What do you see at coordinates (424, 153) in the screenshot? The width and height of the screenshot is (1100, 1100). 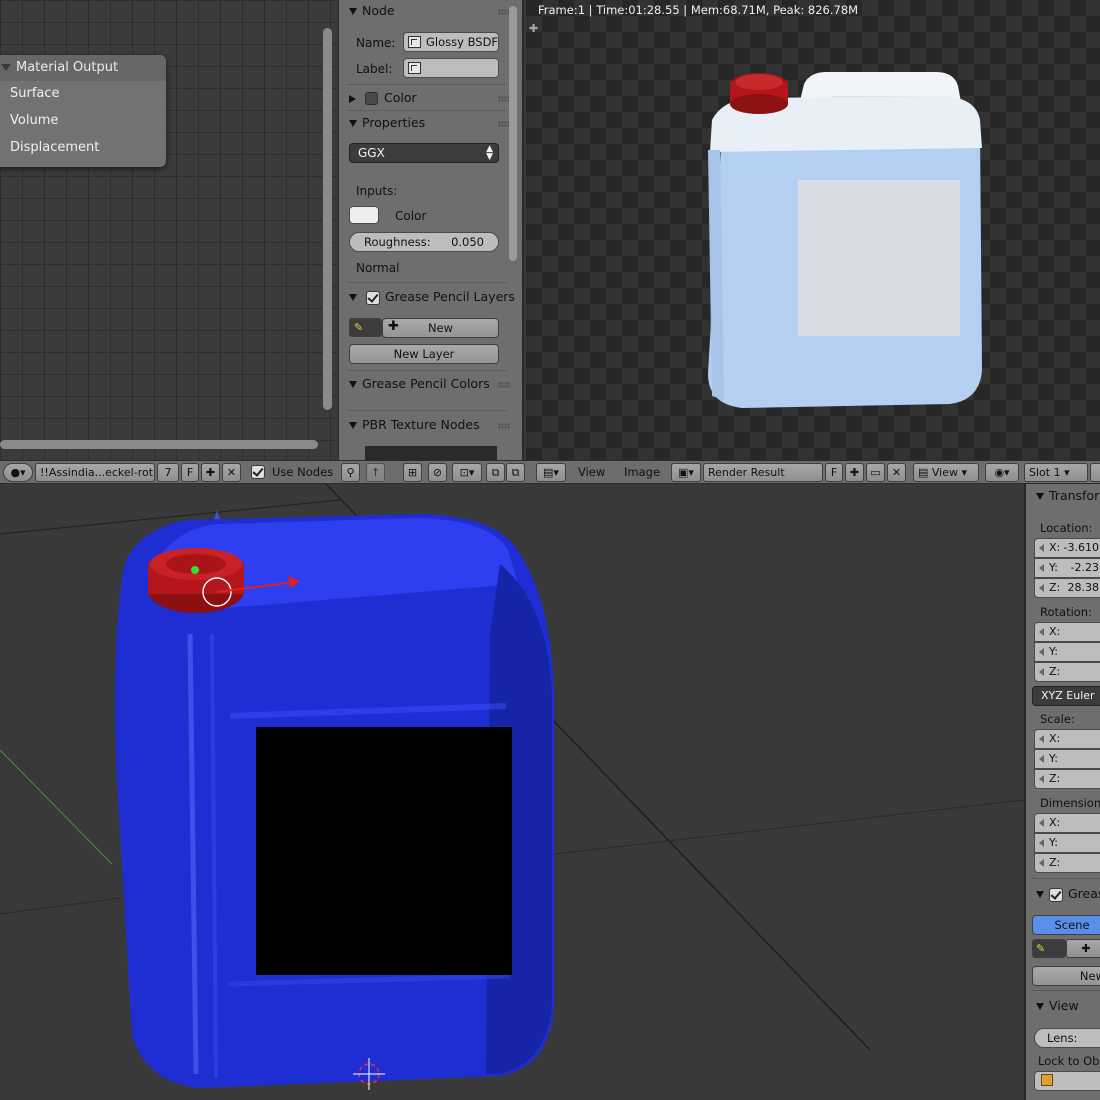 I see `distribution-dropdown: GGX ▲ ▼` at bounding box center [424, 153].